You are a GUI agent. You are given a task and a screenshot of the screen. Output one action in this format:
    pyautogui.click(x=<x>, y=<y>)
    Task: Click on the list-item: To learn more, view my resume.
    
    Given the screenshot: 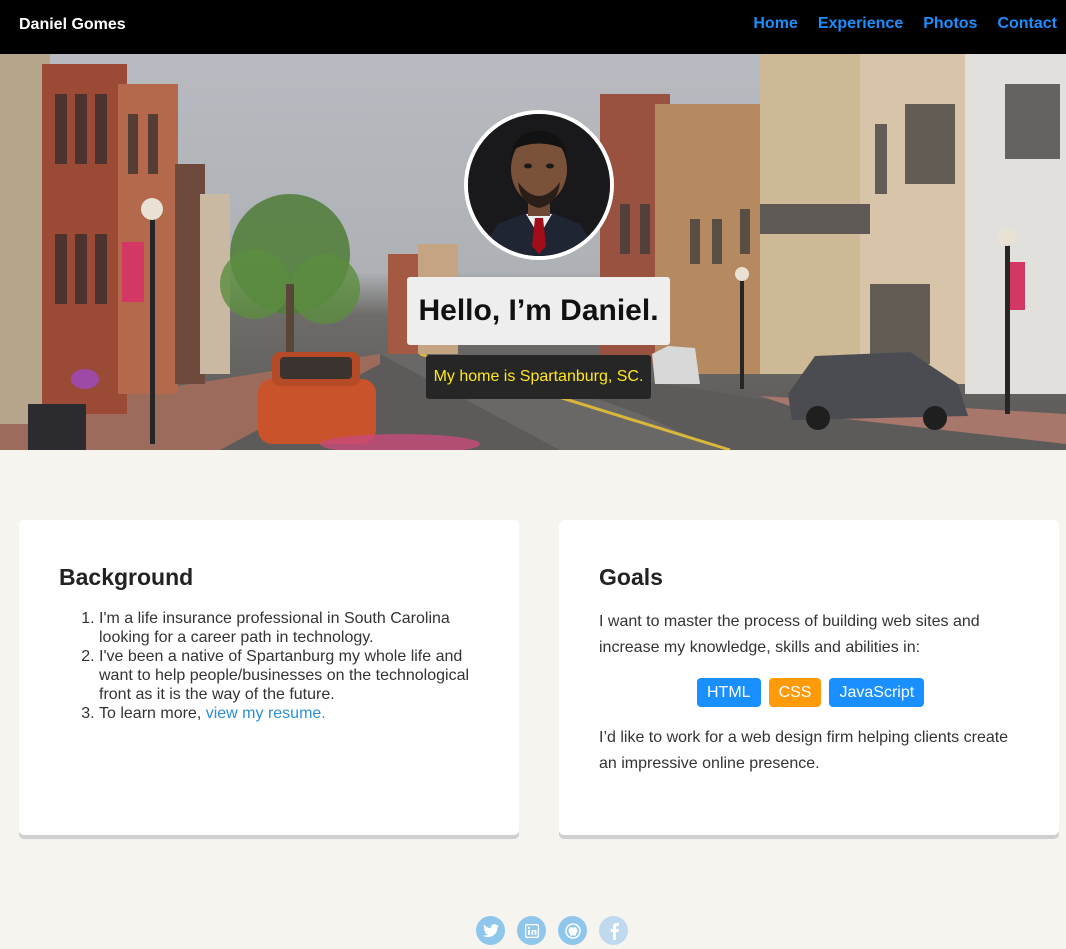 What is the action you would take?
    pyautogui.click(x=294, y=713)
    